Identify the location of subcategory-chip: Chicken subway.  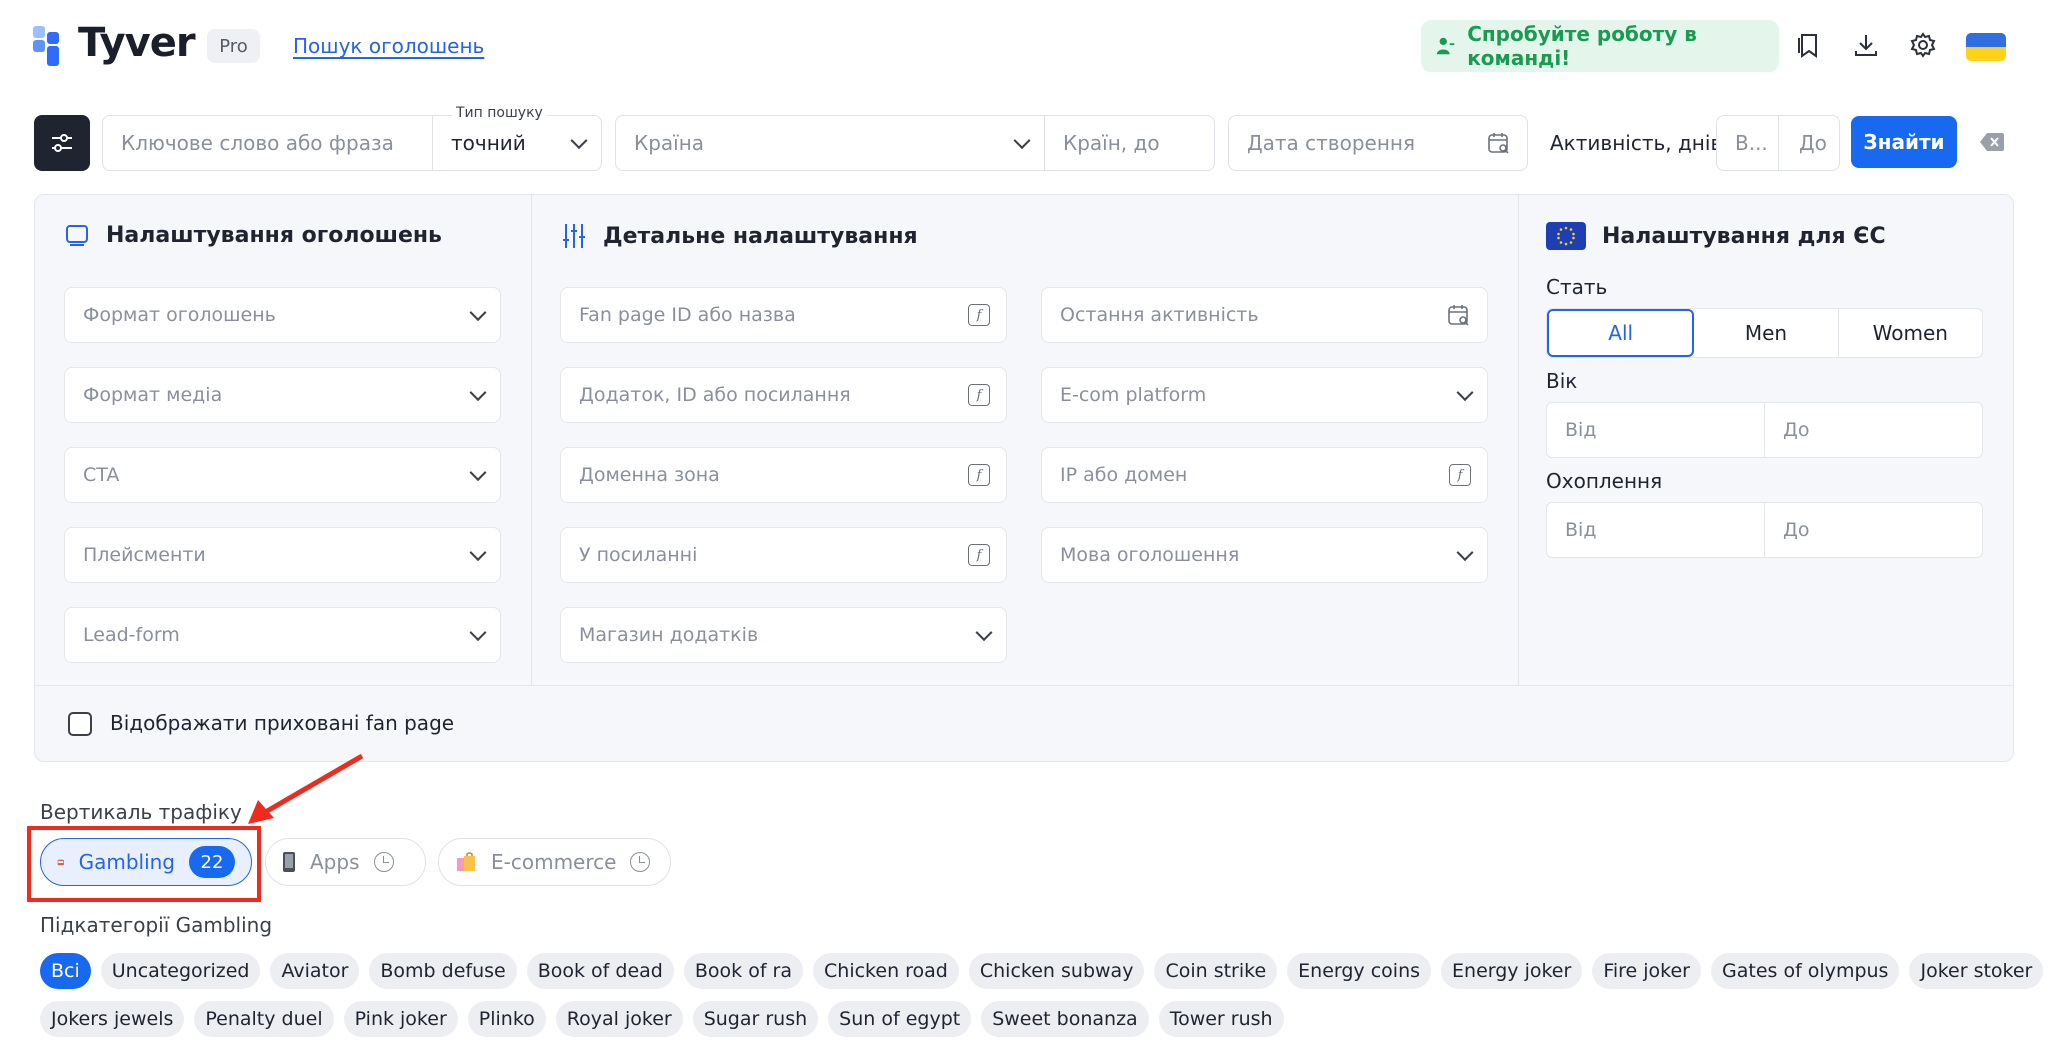
(1056, 971).